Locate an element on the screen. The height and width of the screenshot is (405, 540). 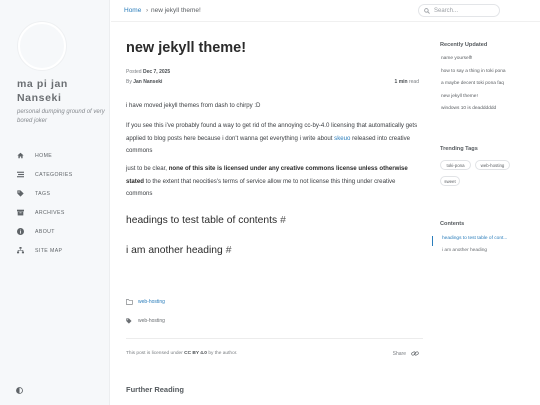
read-time: 1 min read is located at coordinates (407, 82).